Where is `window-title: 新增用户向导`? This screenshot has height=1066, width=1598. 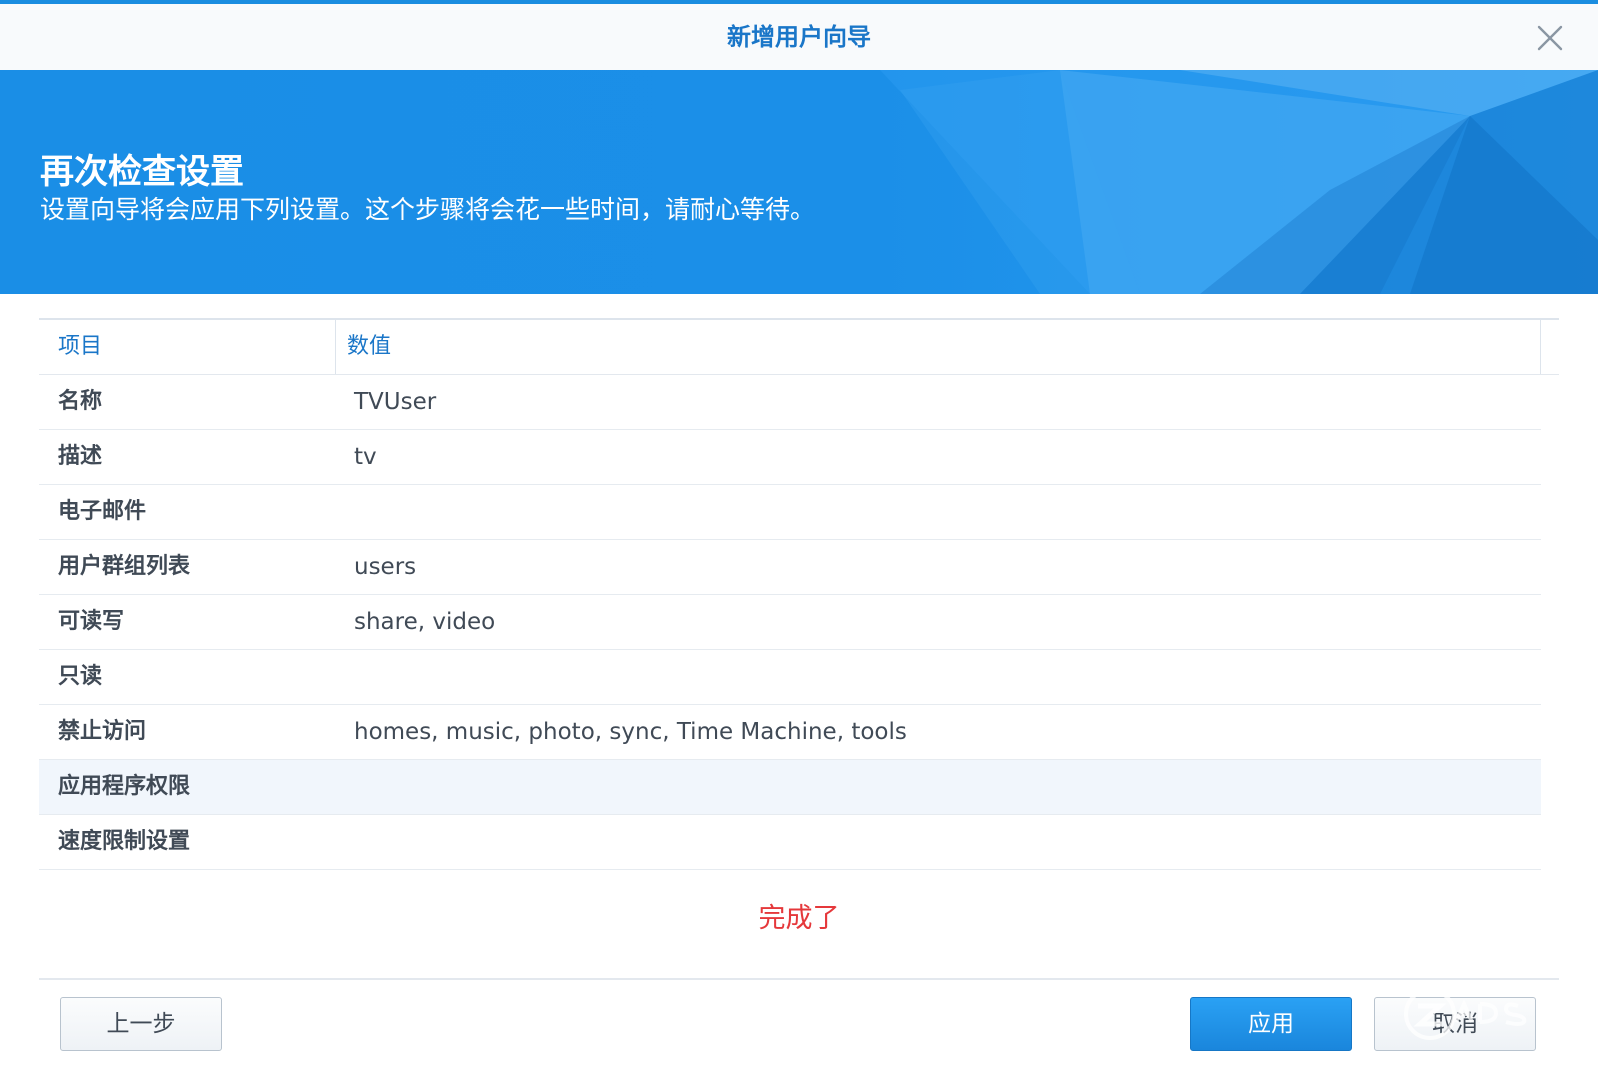 window-title: 新增用户向导 is located at coordinates (799, 37).